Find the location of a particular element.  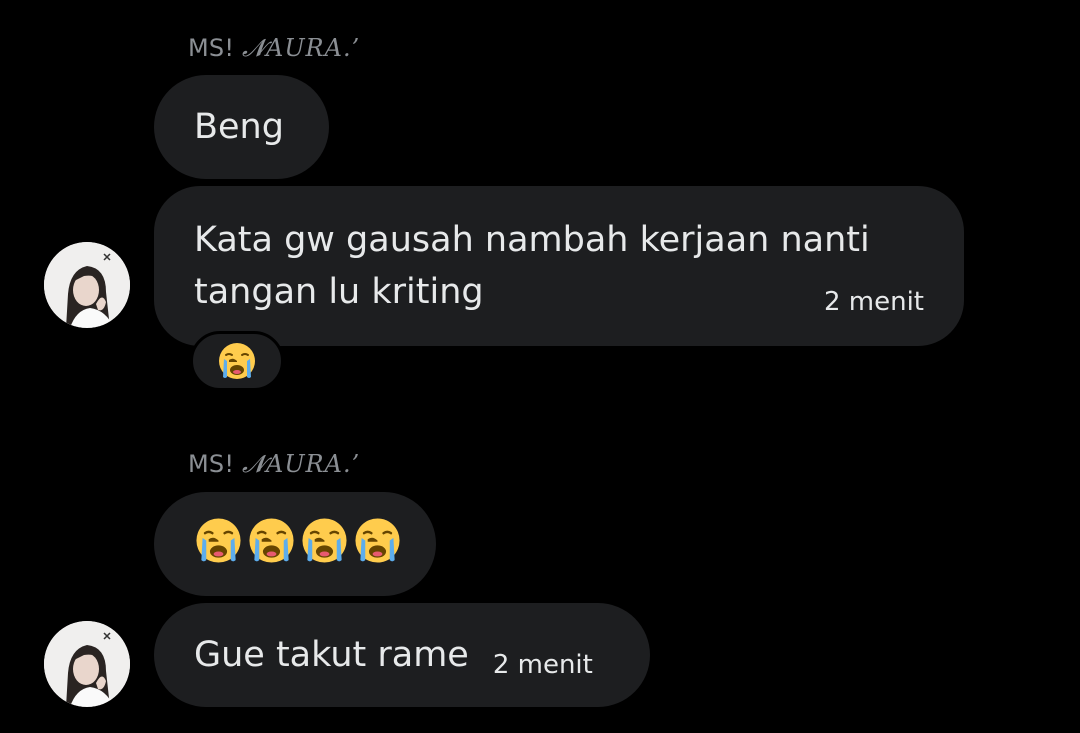

message-reaction is located at coordinates (237, 361).